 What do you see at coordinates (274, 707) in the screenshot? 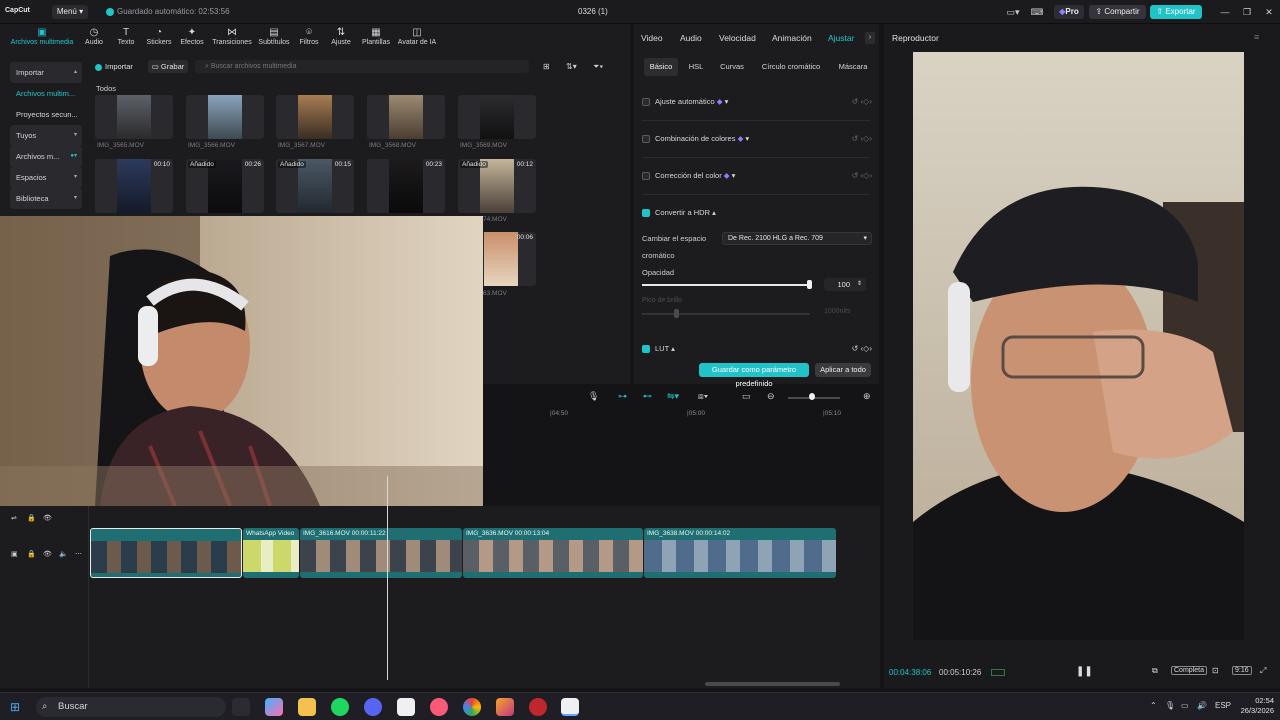
I see `copilot-icon` at bounding box center [274, 707].